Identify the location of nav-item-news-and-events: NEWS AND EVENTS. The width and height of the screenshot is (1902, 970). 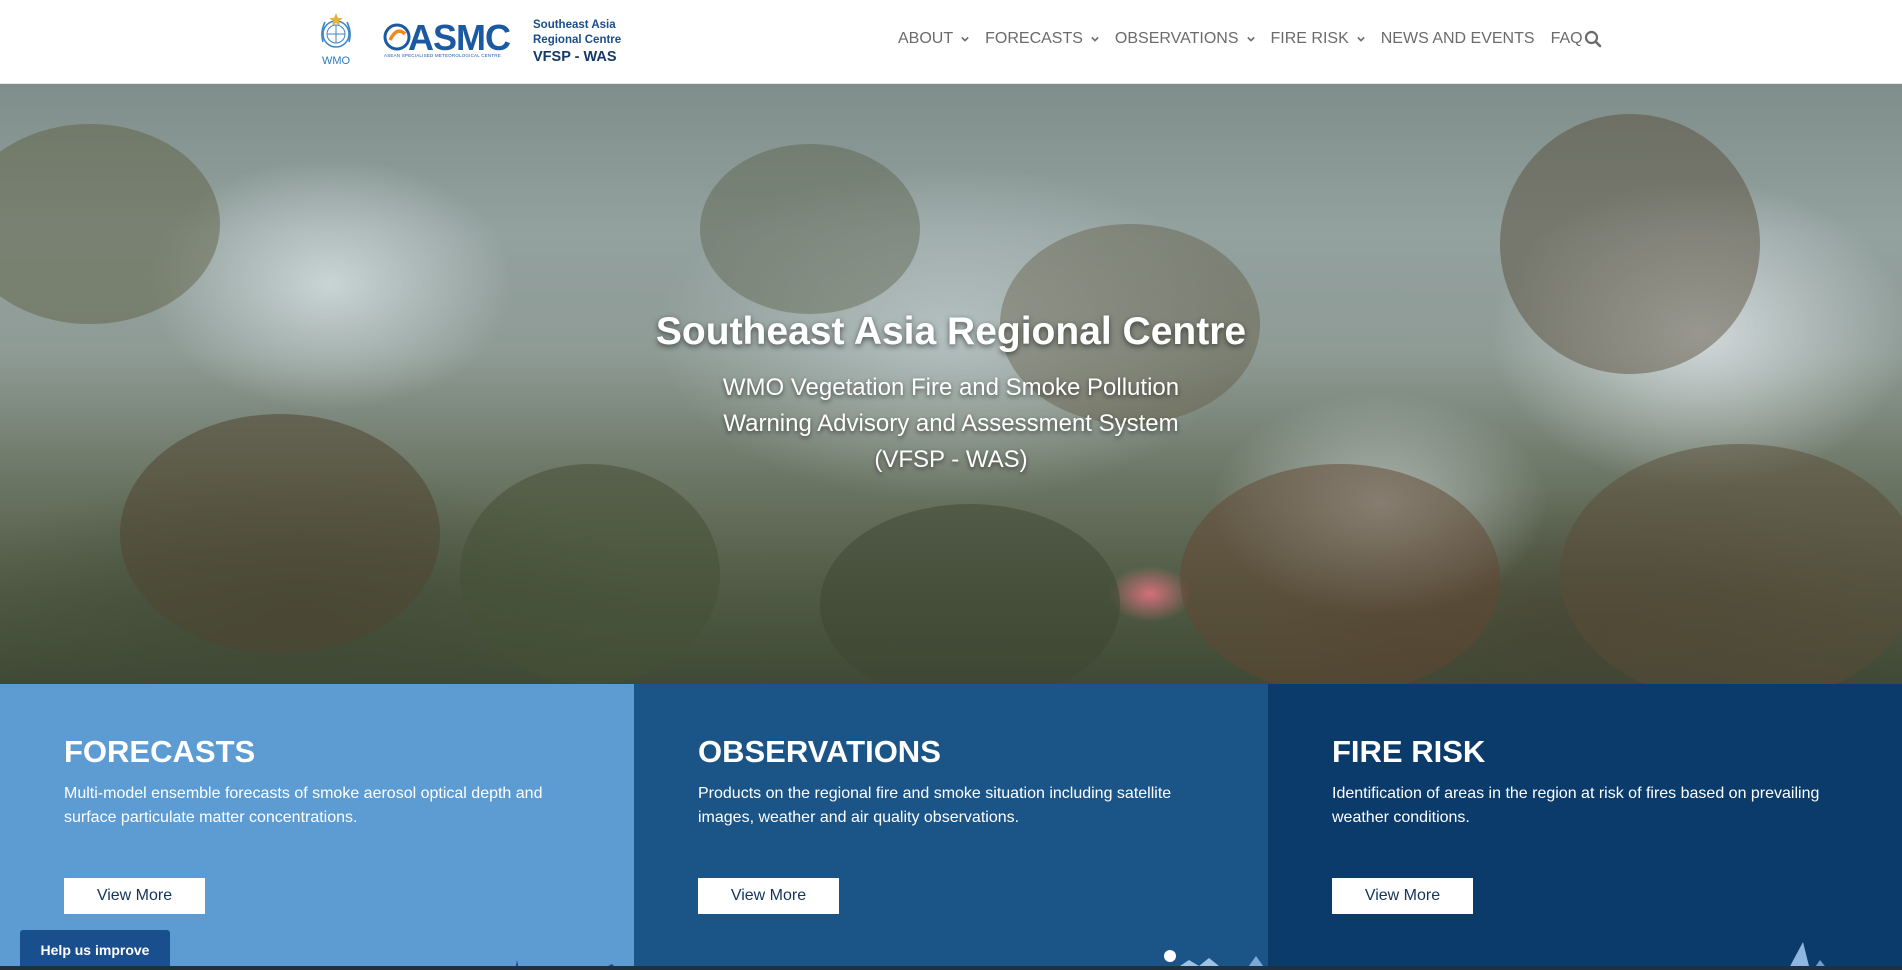
(1458, 39).